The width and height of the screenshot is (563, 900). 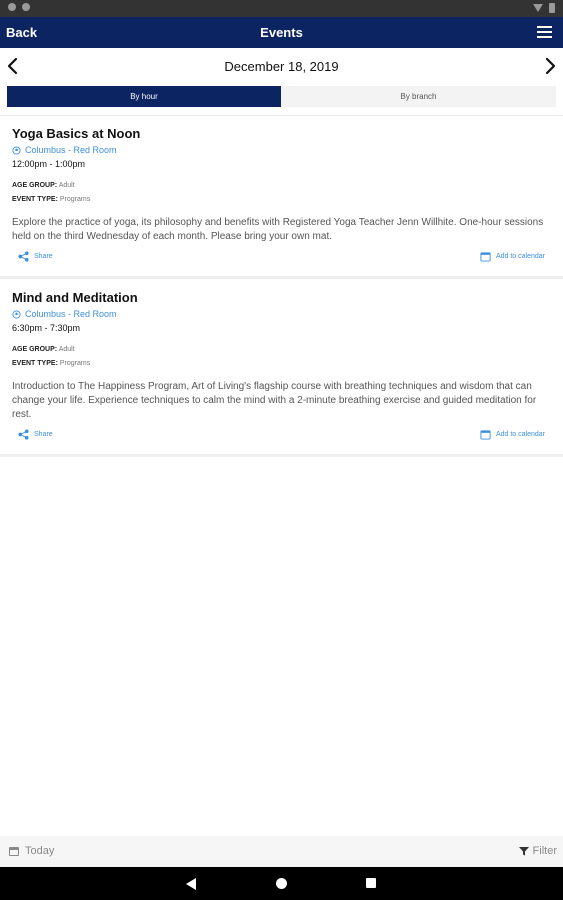 What do you see at coordinates (371, 883) in the screenshot?
I see `nav-recents-icon` at bounding box center [371, 883].